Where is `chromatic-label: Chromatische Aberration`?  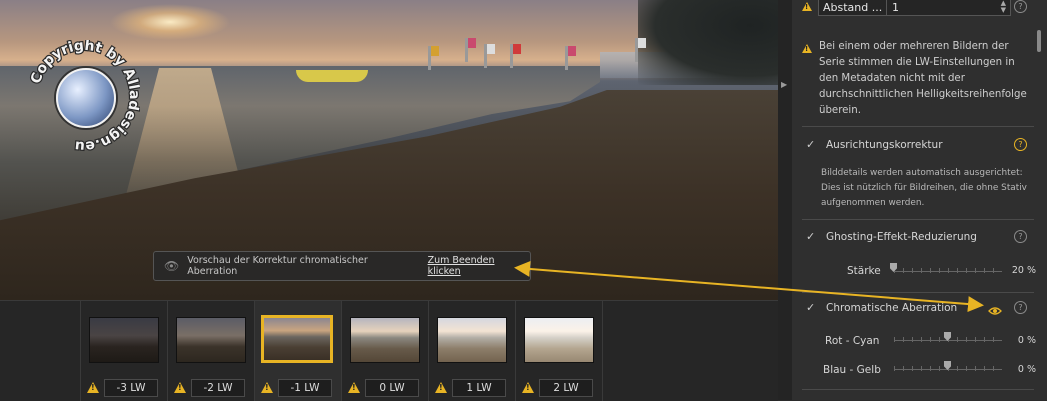 chromatic-label: Chromatische Aberration is located at coordinates (892, 308).